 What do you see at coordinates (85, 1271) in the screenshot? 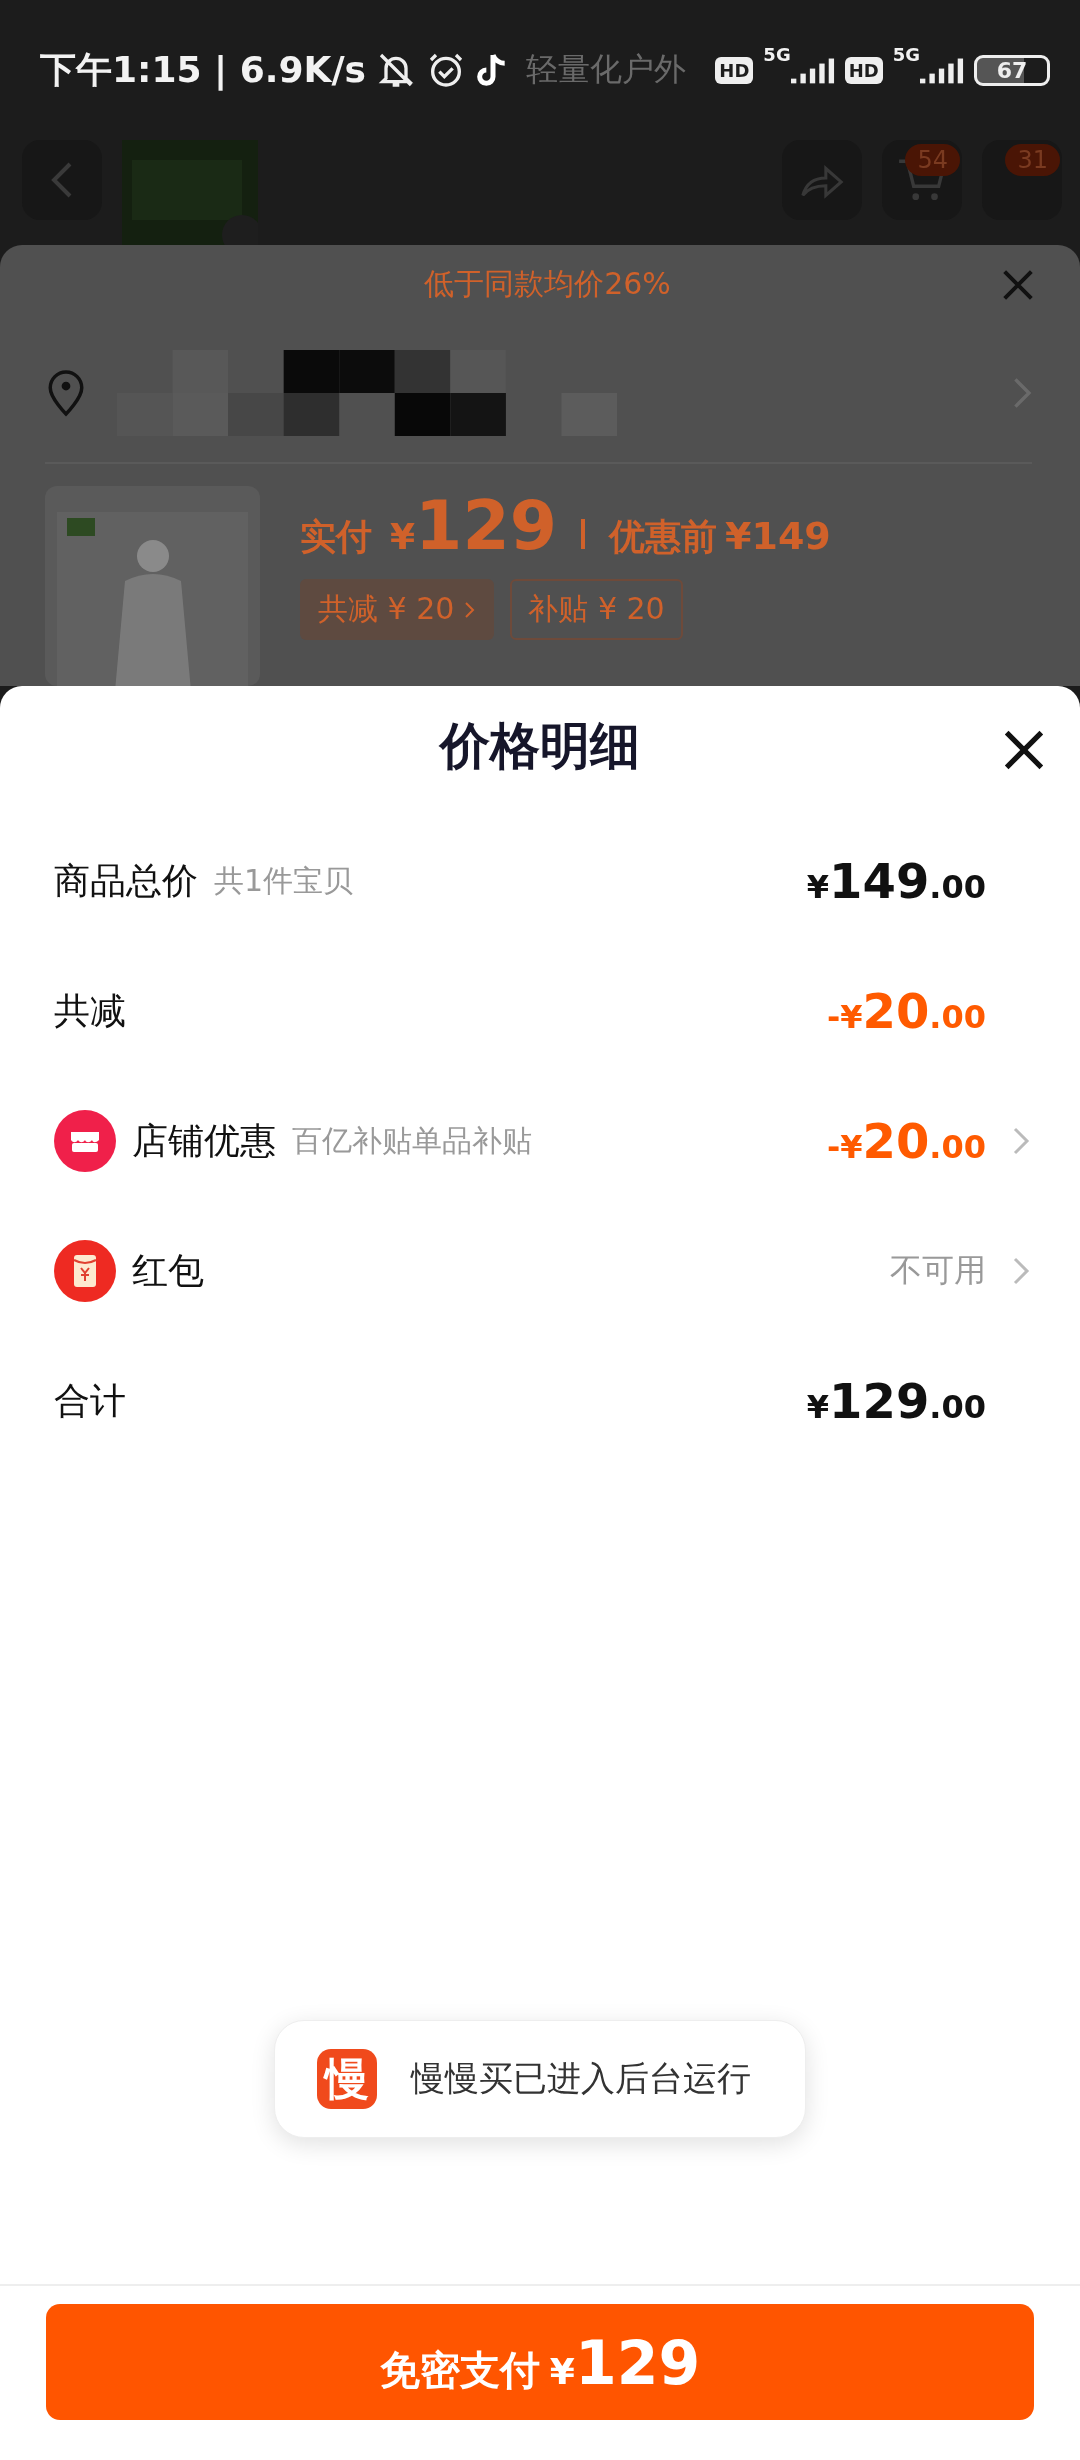
I see `envelope-icon` at bounding box center [85, 1271].